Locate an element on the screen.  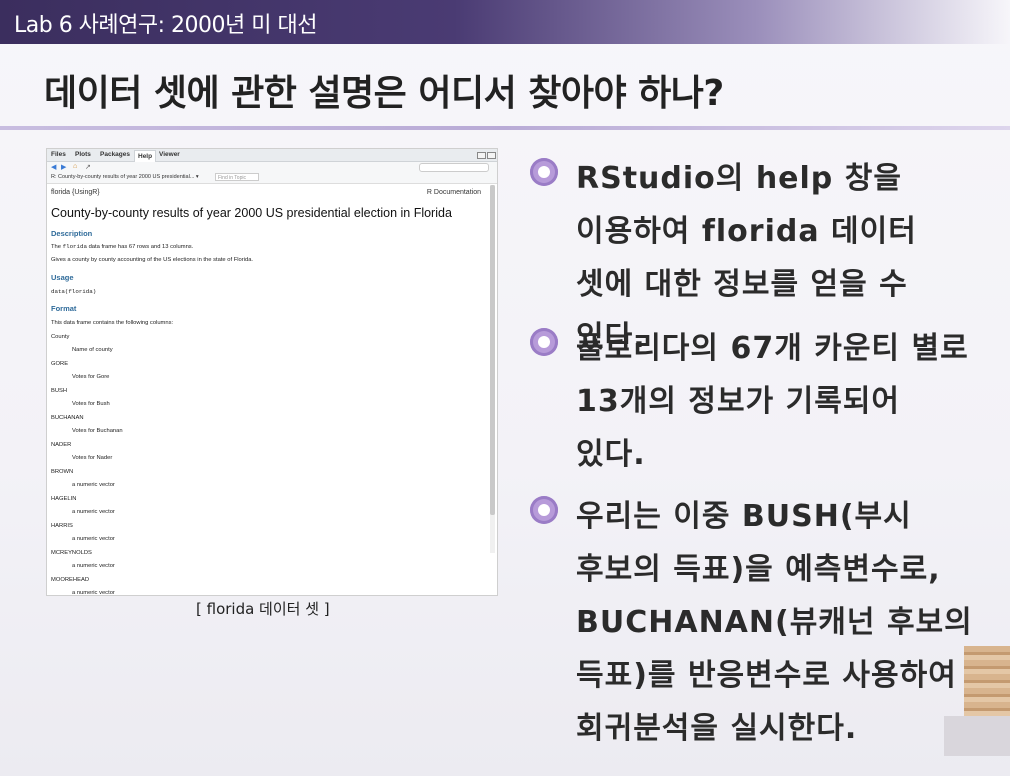
lab-title: Lab 6 사례연구: 2000년 미 대선 is located at coordinates (166, 25).